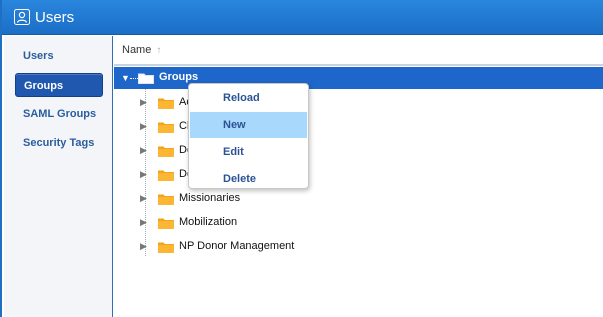 The image size is (603, 317). Describe the element at coordinates (248, 98) in the screenshot. I see `menu-item-reload: Reload` at that location.